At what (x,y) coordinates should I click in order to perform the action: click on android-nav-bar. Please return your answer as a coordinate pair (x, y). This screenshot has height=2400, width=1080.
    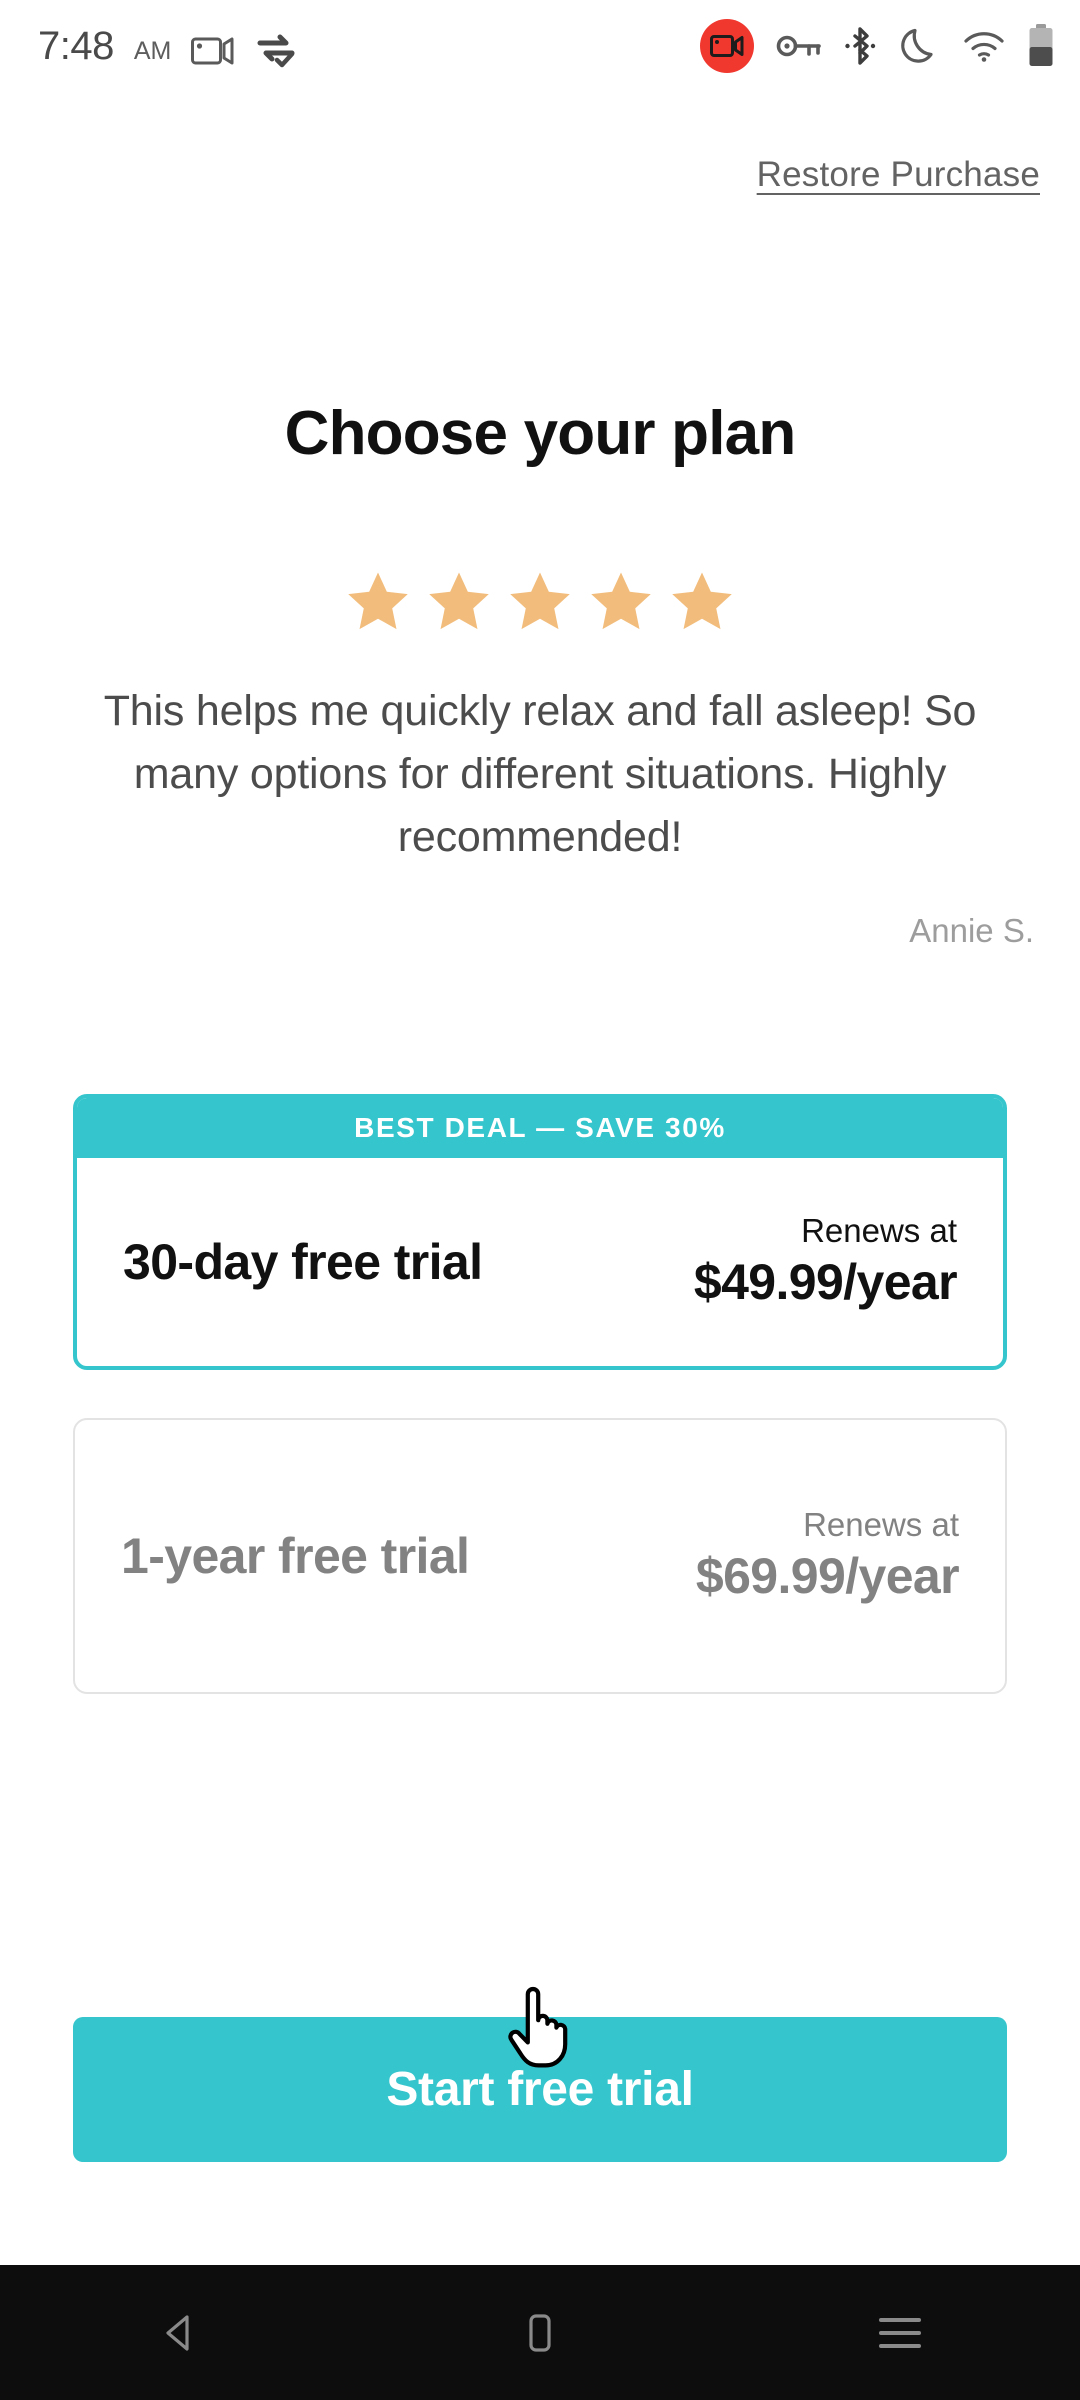
    Looking at the image, I should click on (540, 2332).